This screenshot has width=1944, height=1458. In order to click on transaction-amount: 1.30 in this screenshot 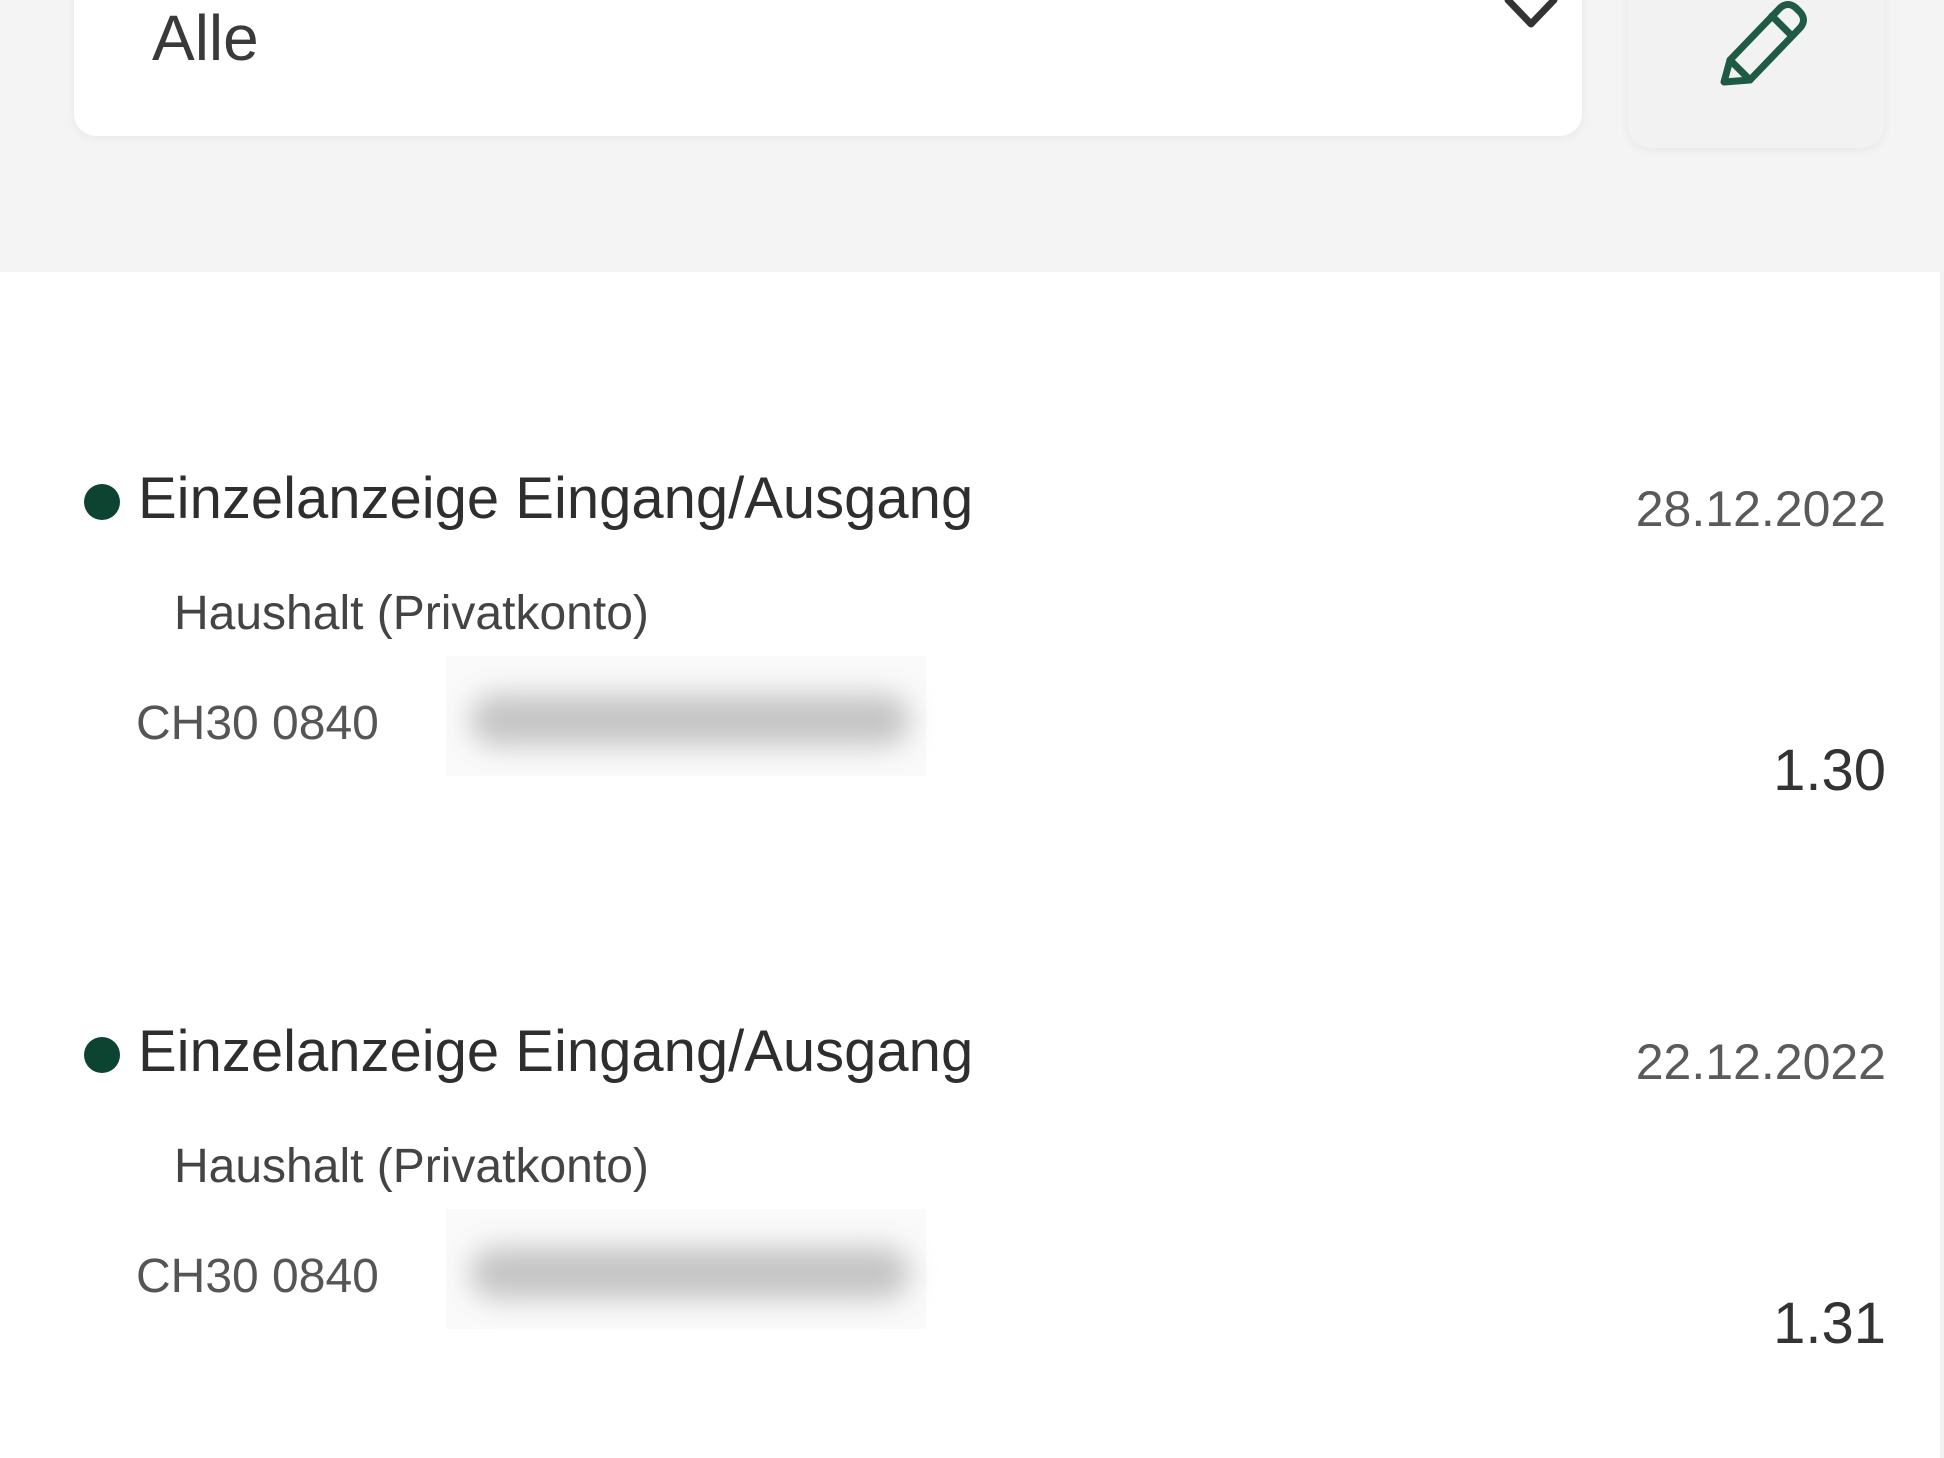, I will do `click(1829, 770)`.